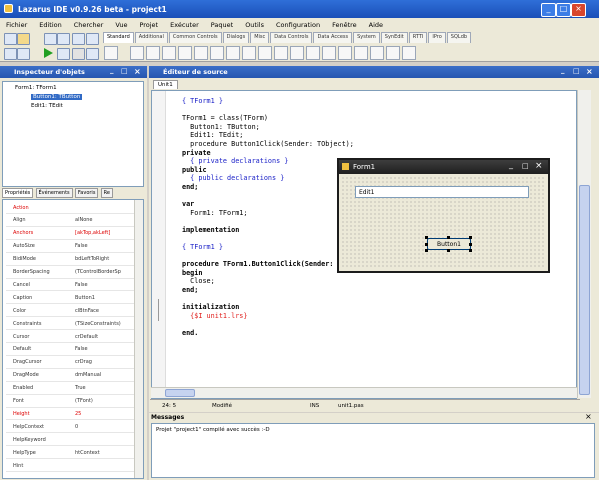 The height and width of the screenshot is (480, 599). Describe the element at coordinates (254, 25) in the screenshot. I see `menu-tools: Outils` at that location.